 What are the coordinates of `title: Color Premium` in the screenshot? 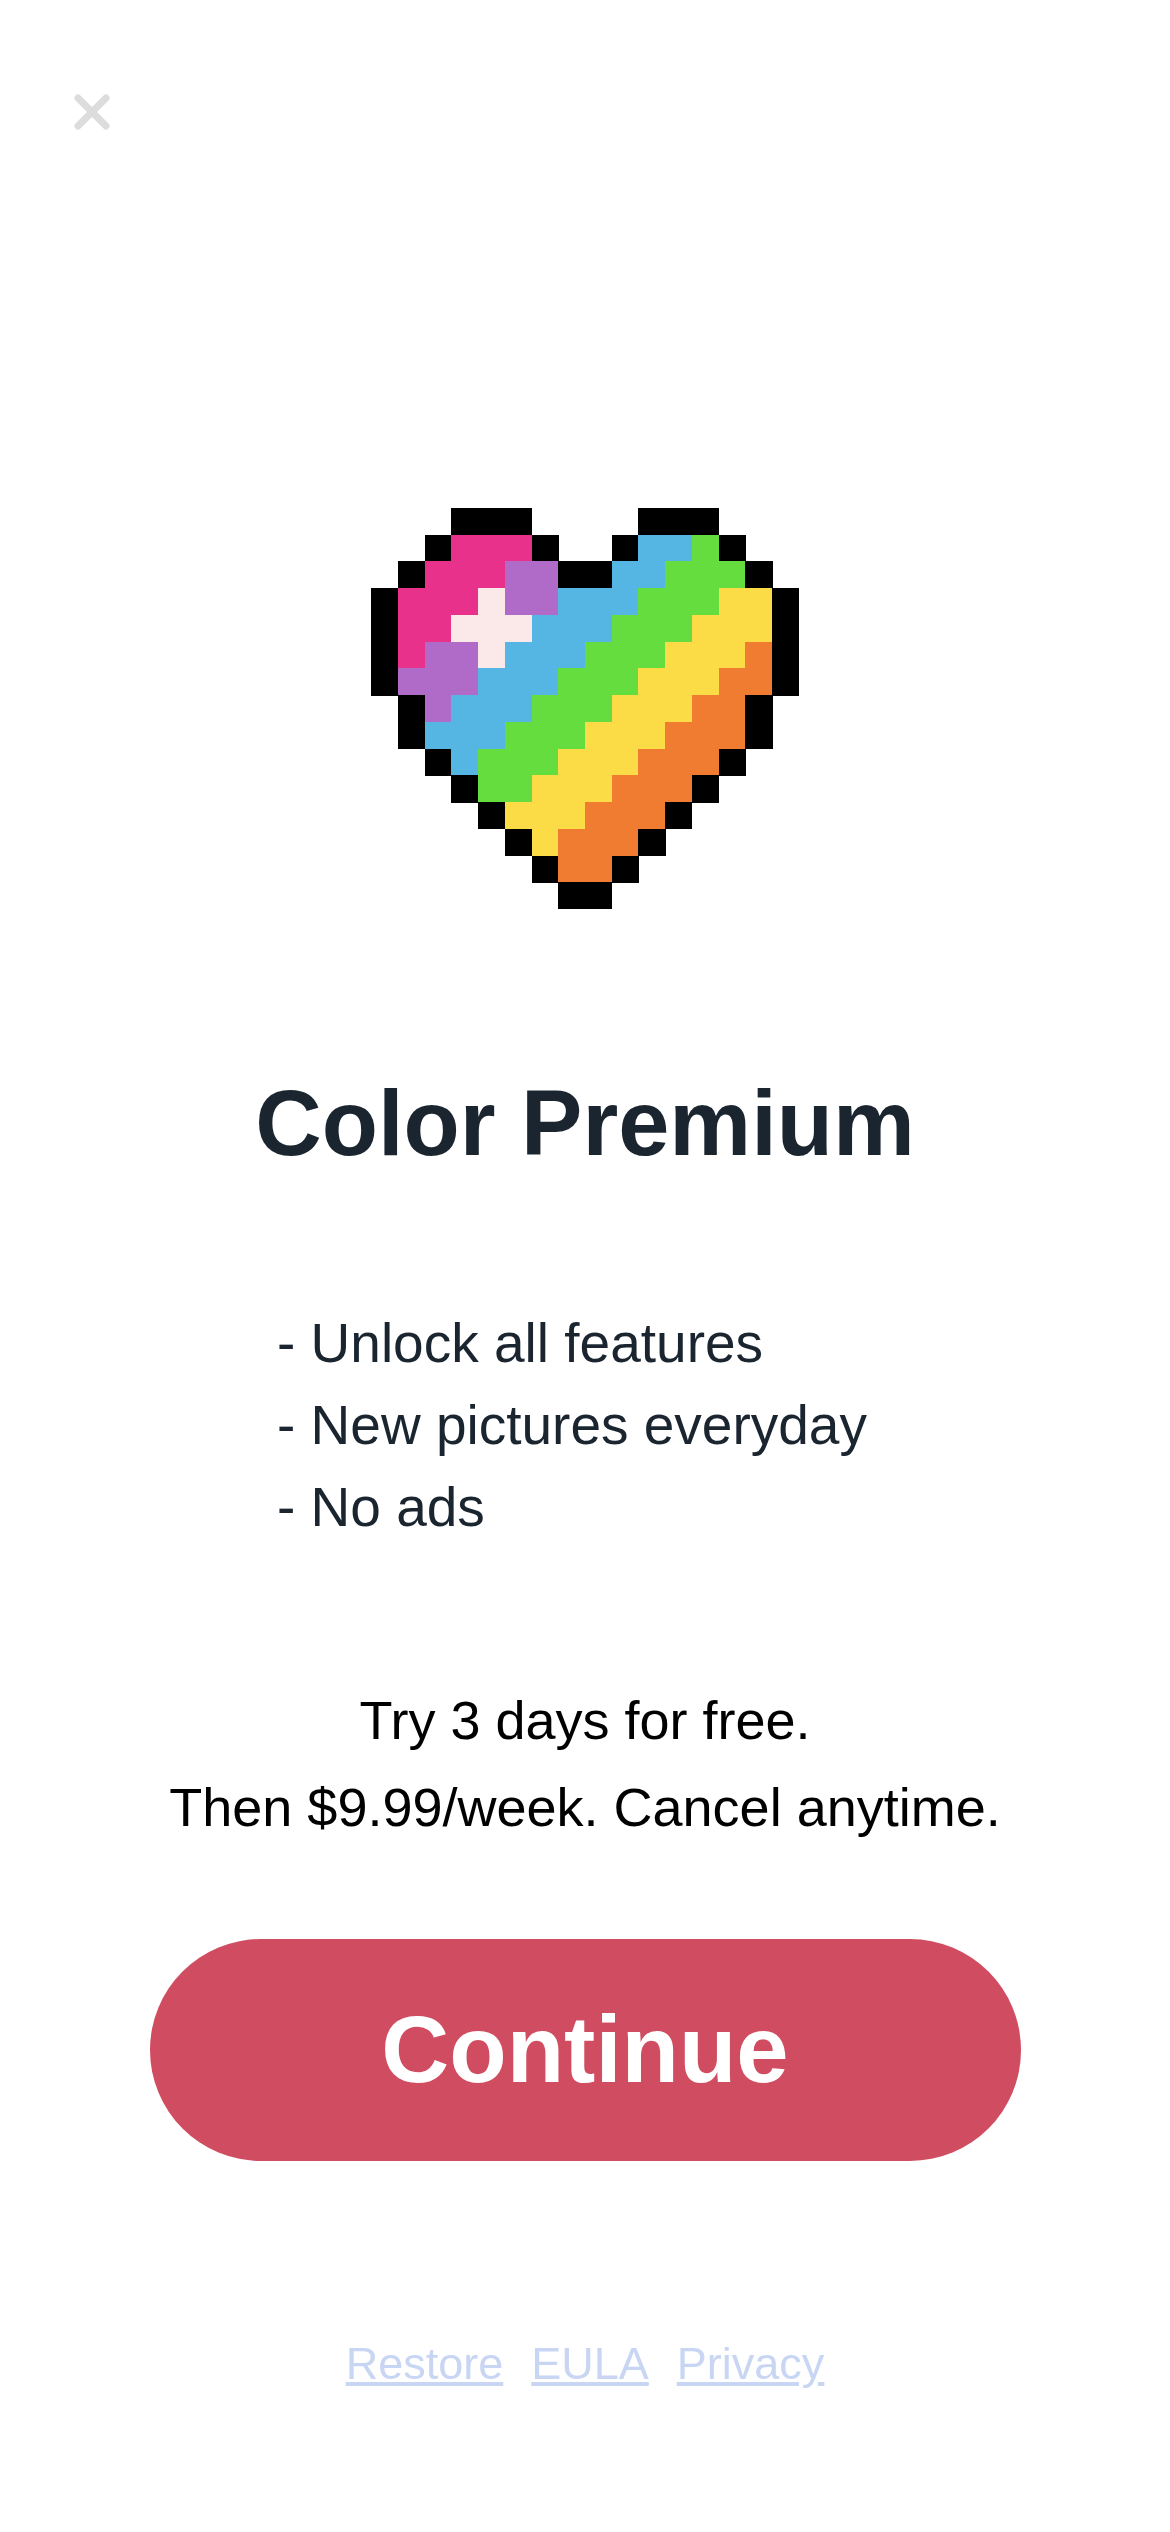 It's located at (585, 1123).